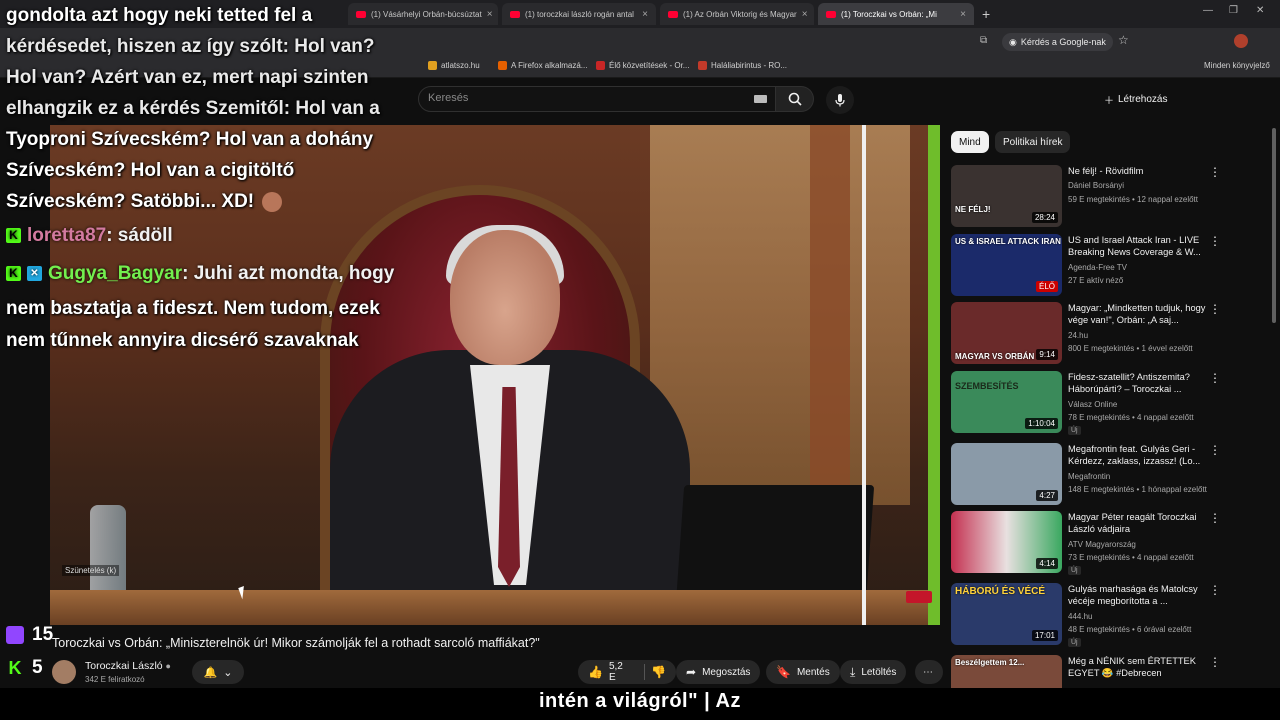  Describe the element at coordinates (1102, 544) in the screenshot. I see `recommendation-channel: ATV Magyarország` at that location.